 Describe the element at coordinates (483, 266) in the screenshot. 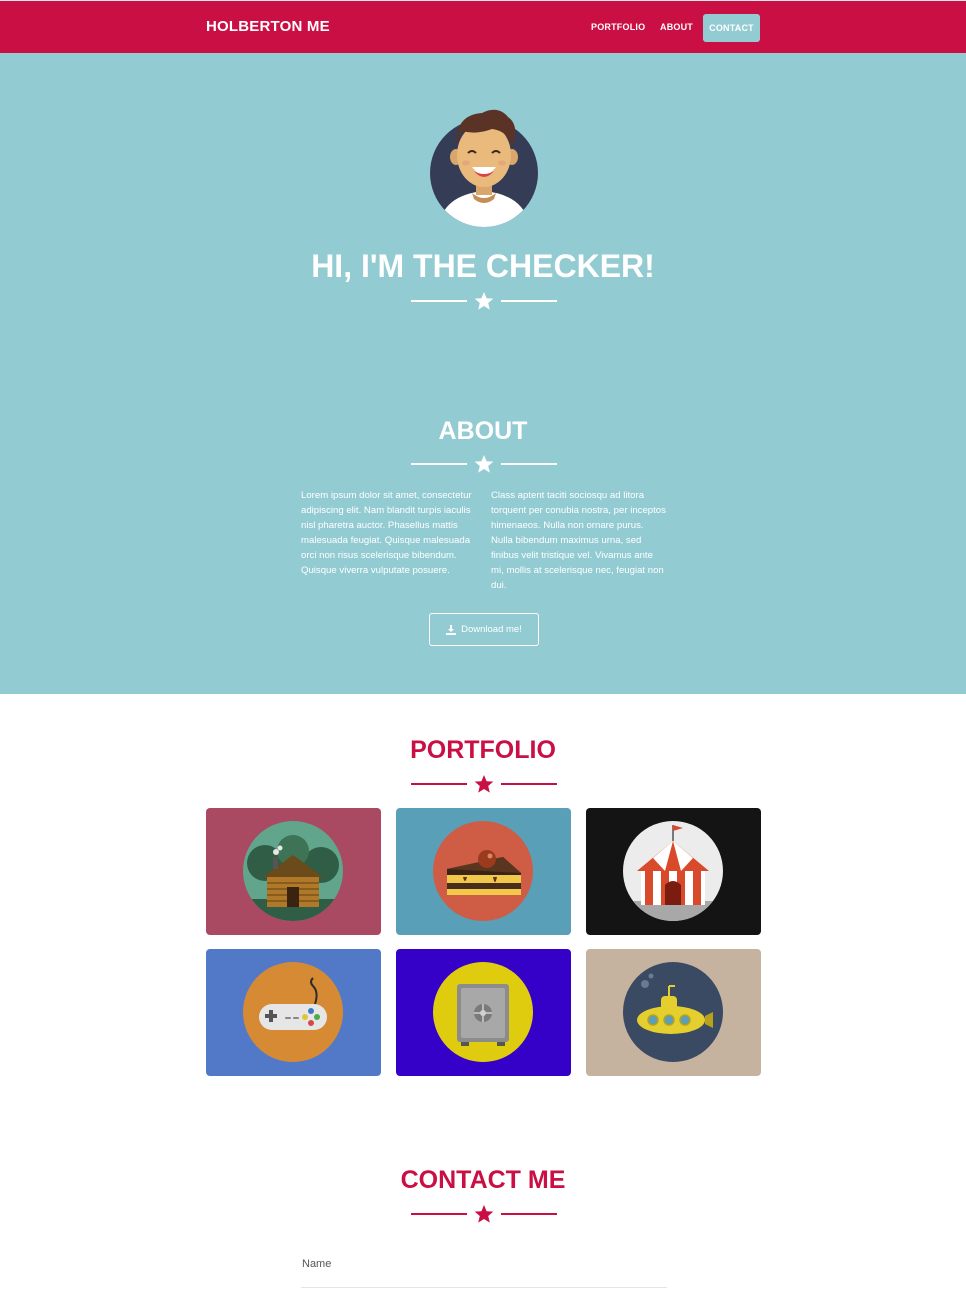

I see `hero-title: HI, I'M THE CHECKER!` at that location.